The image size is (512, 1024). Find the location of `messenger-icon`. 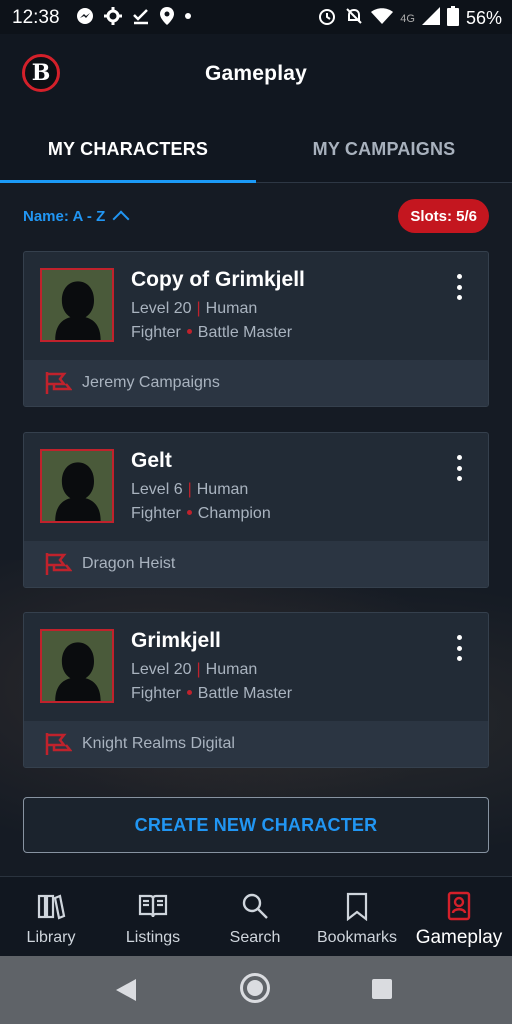

messenger-icon is located at coordinates (85, 18).